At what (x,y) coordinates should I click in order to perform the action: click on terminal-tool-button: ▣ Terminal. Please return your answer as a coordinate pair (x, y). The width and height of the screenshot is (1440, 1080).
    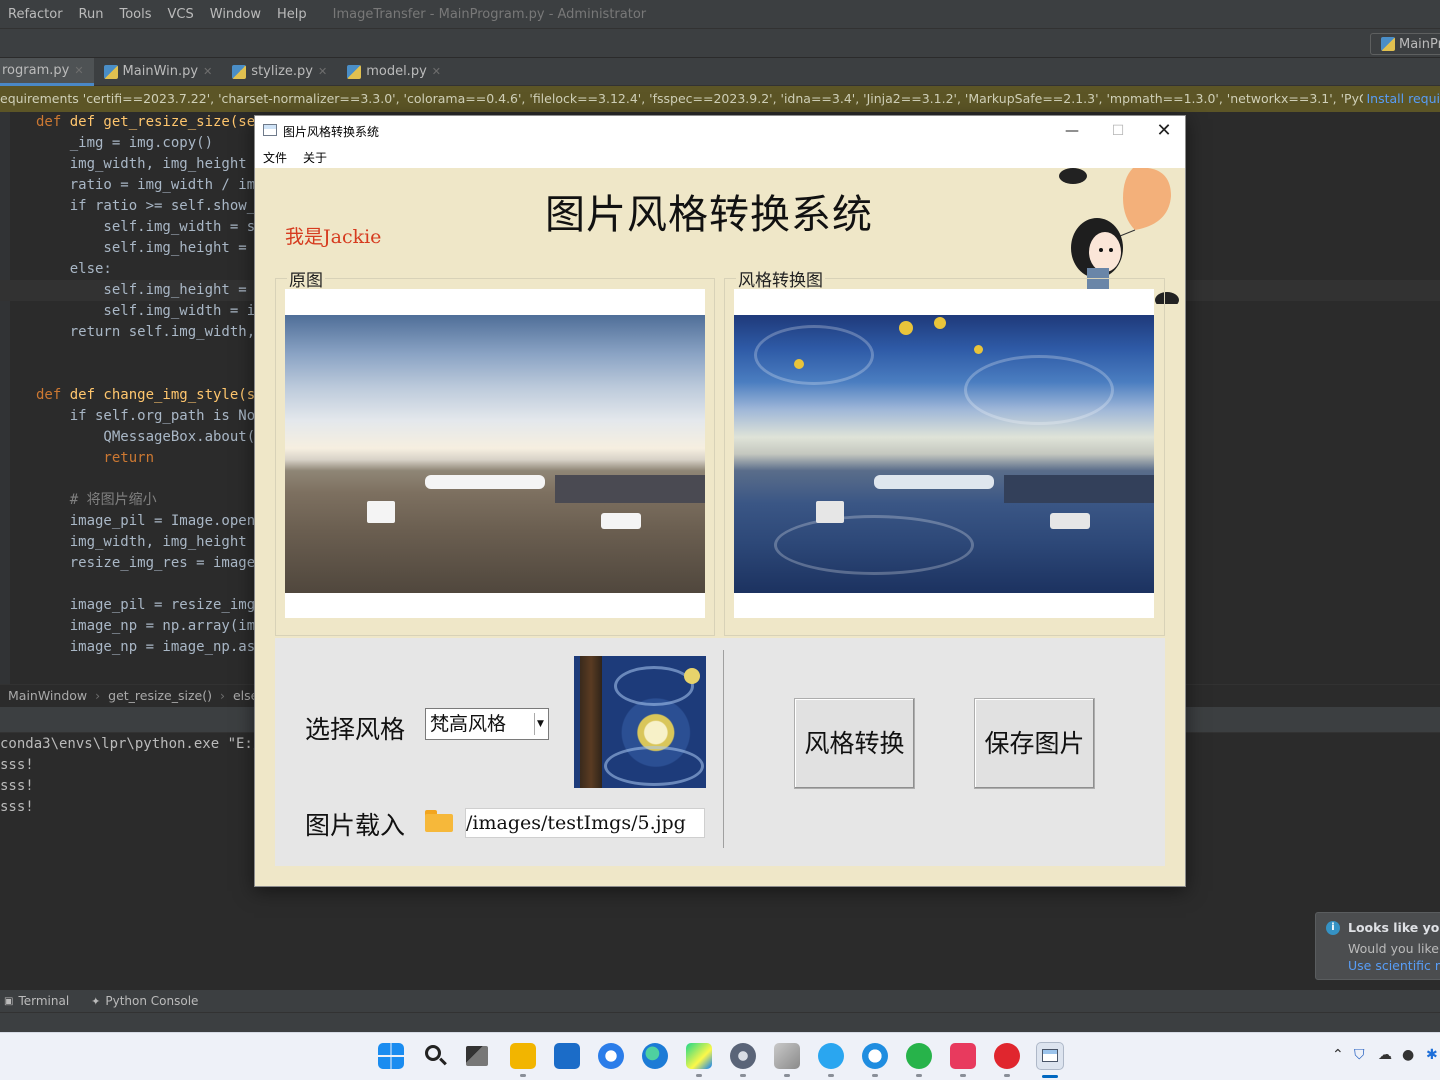
    Looking at the image, I should click on (36, 1001).